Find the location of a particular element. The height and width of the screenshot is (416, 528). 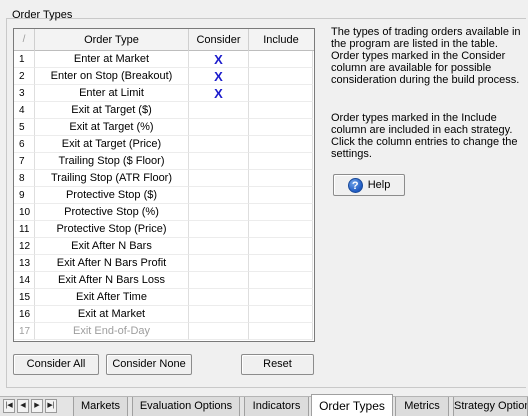

column-header-consider: Consider is located at coordinates (219, 40).